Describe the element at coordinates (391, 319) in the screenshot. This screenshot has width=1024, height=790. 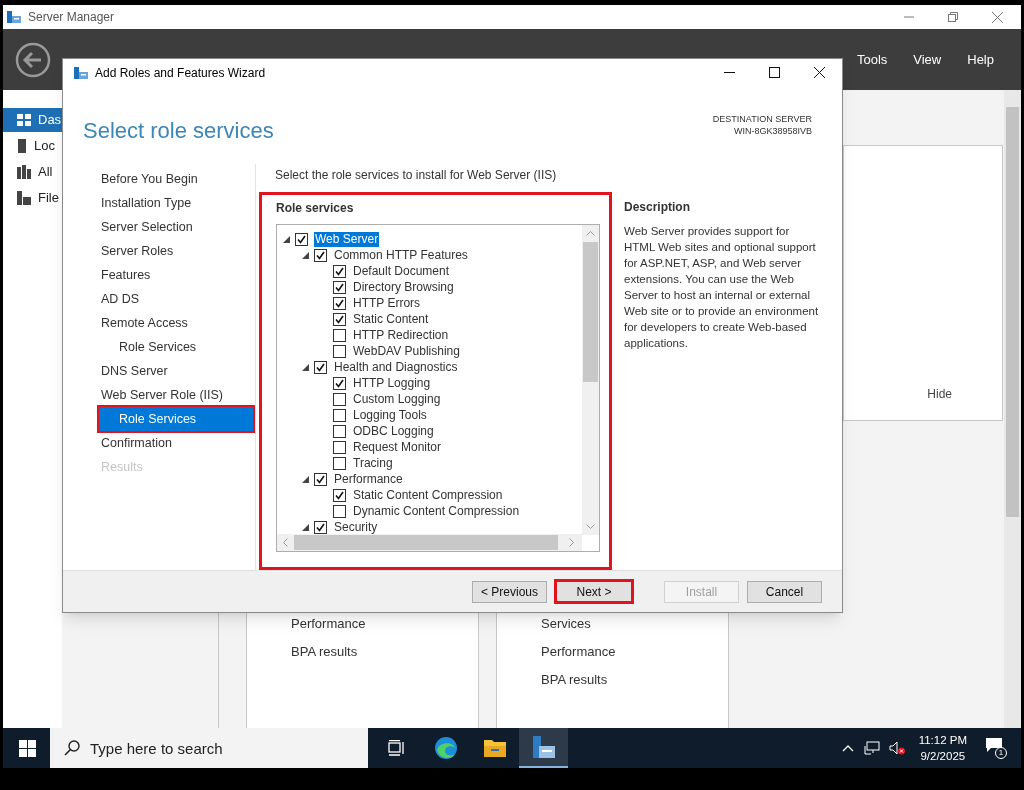
I see `tree-item: Static Content` at that location.